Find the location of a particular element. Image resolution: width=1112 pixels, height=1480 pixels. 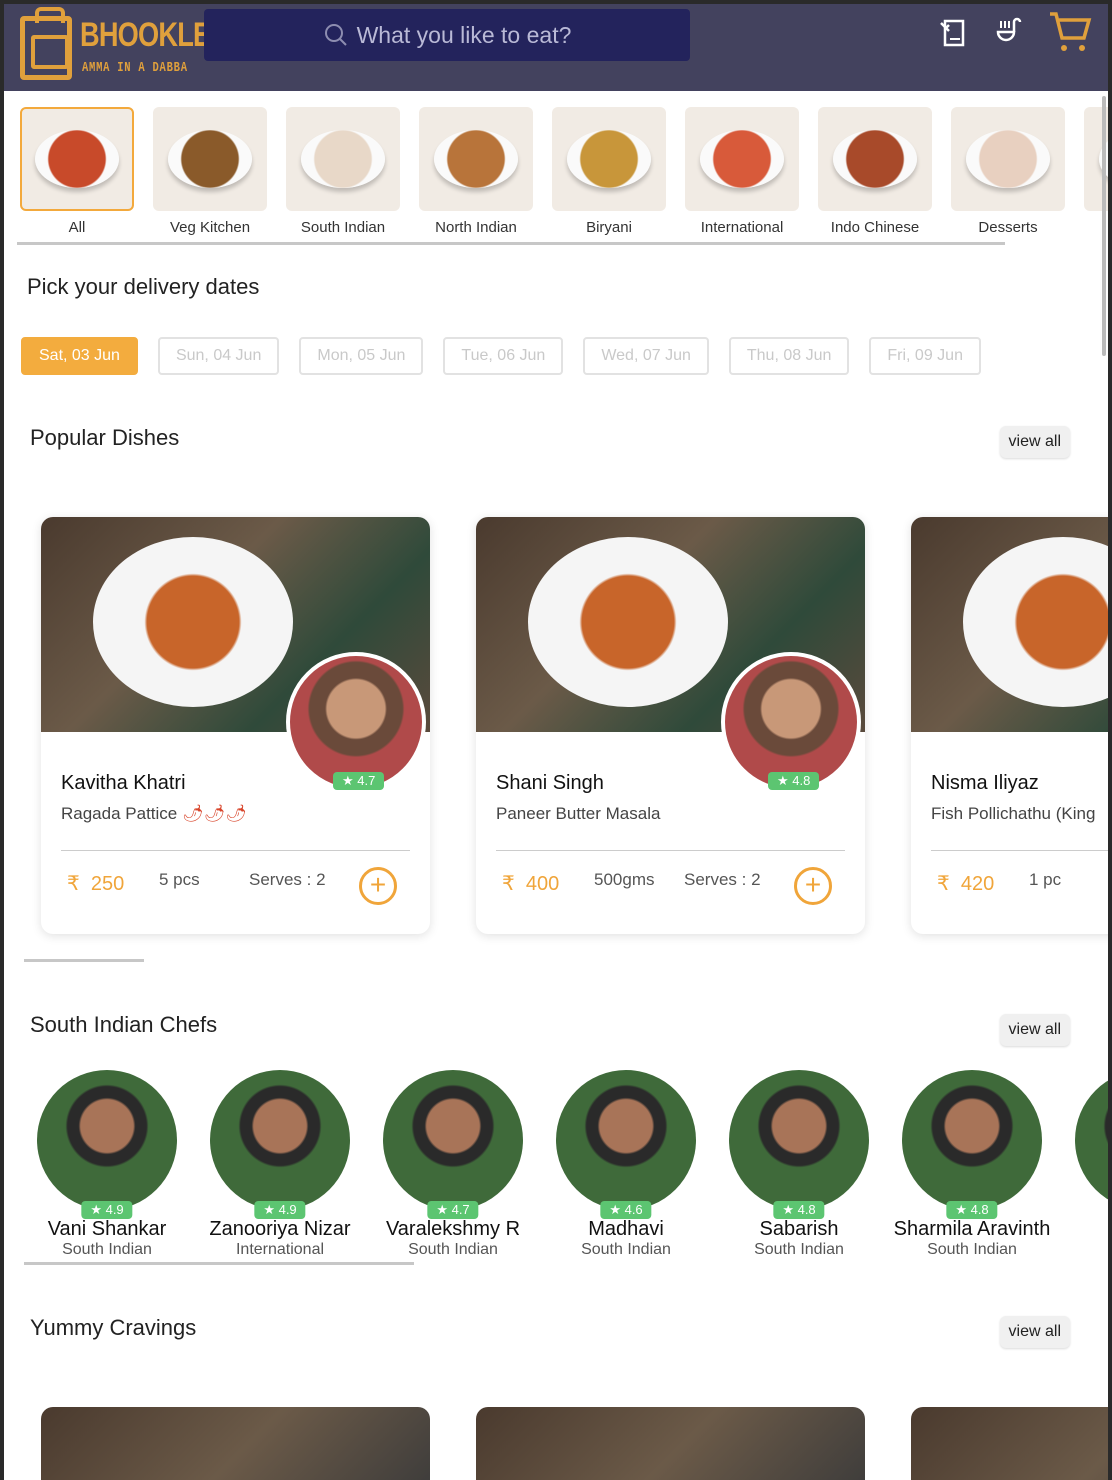

price: ₹ 400 is located at coordinates (530, 883).